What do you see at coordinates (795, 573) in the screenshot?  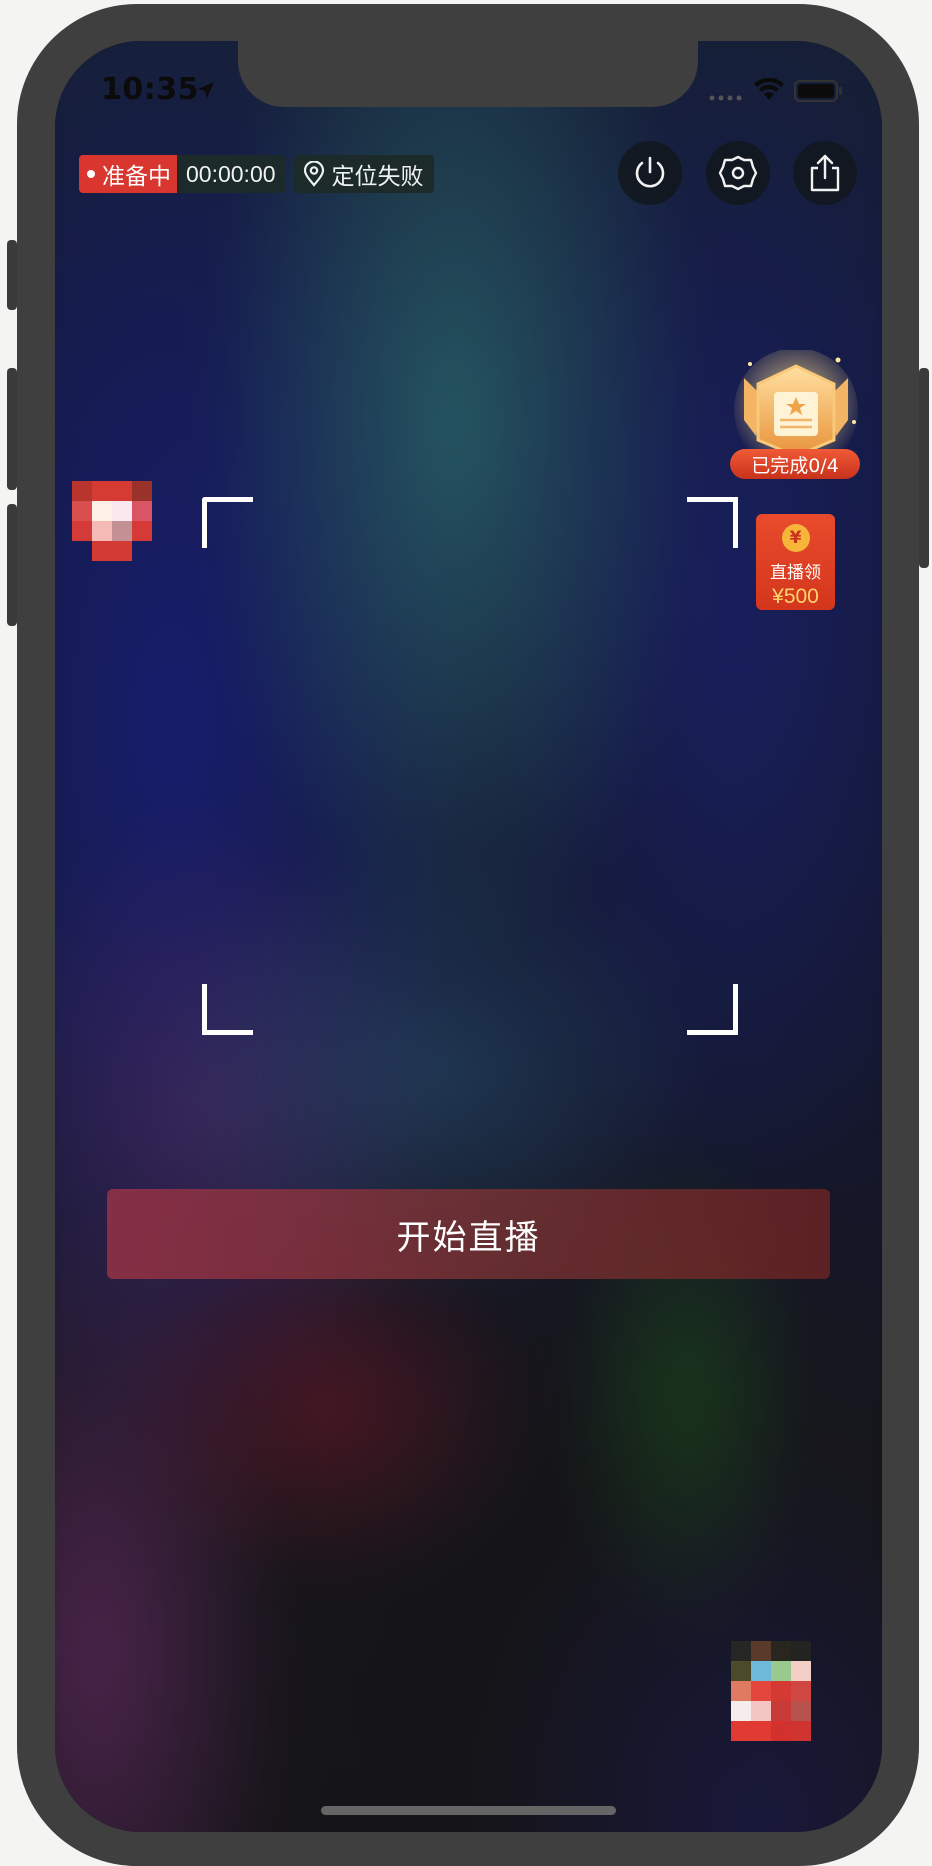 I see `red-packet-label: 直播领` at bounding box center [795, 573].